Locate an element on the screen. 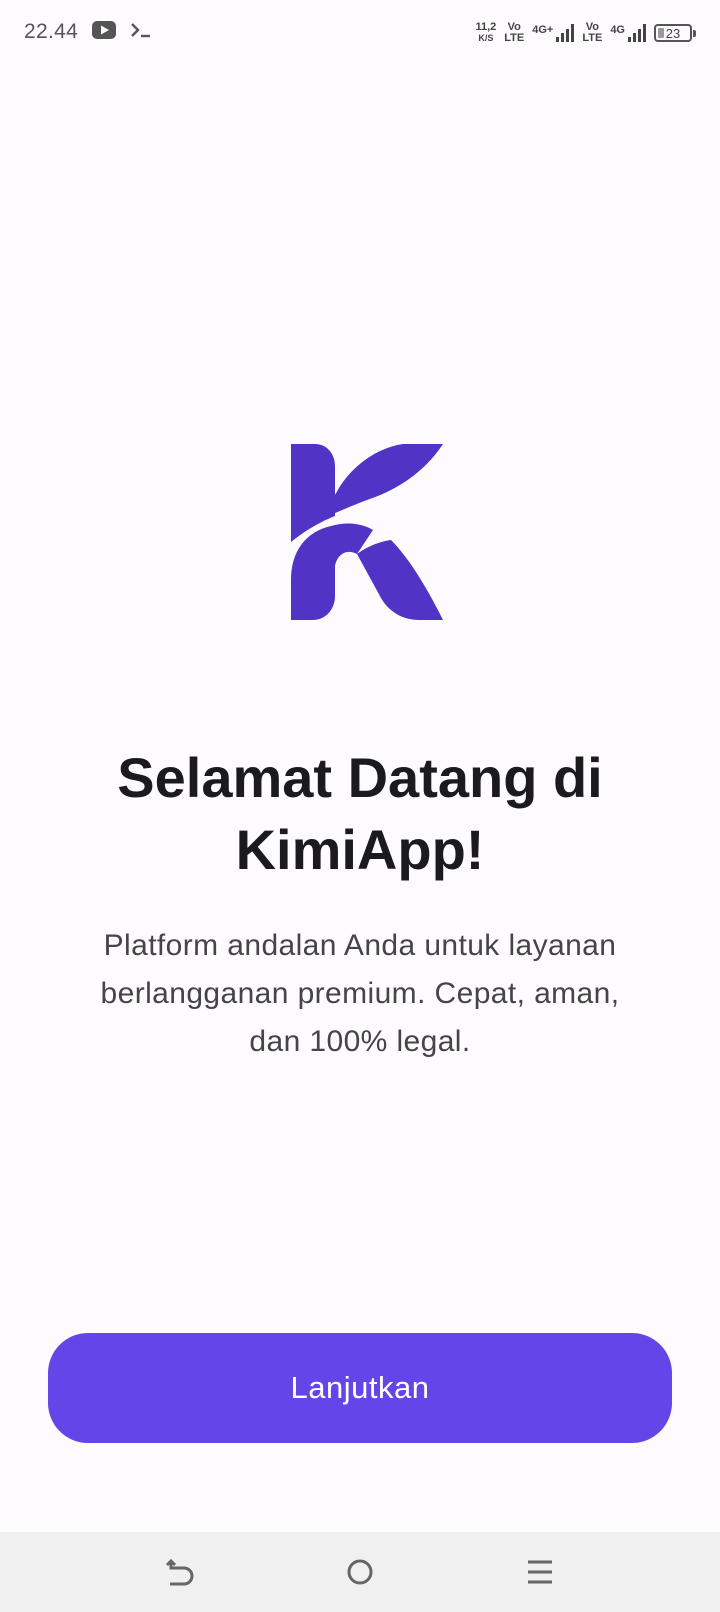  welcome-title-line2: KimiApp! is located at coordinates (360, 849).